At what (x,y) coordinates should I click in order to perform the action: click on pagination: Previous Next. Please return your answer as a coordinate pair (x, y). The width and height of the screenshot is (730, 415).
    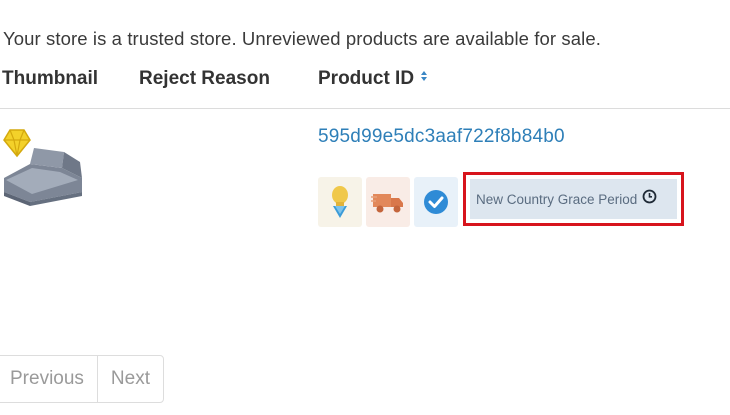
    Looking at the image, I should click on (82, 379).